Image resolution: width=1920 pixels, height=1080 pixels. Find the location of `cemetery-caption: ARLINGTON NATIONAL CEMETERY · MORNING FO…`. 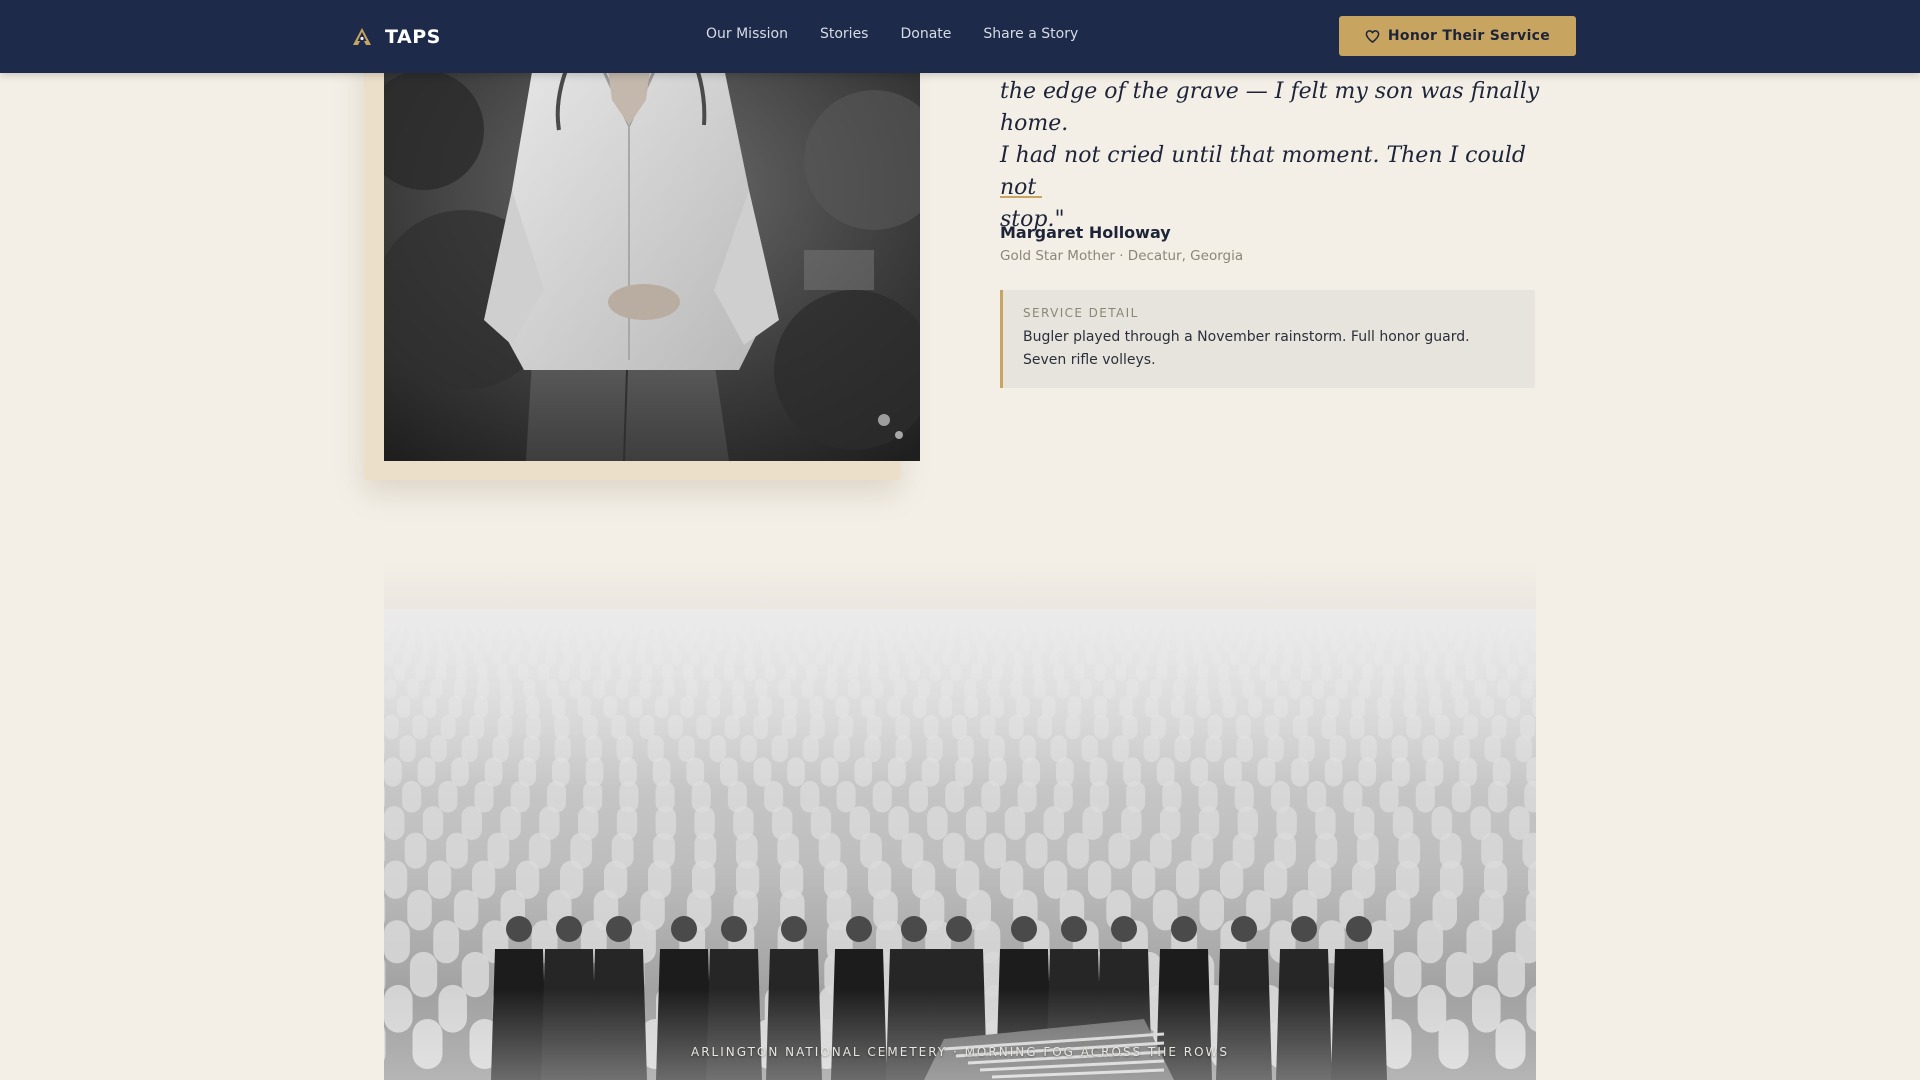

cemetery-caption: ARLINGTON NATIONAL CEMETERY · MORNING FO… is located at coordinates (960, 1052).